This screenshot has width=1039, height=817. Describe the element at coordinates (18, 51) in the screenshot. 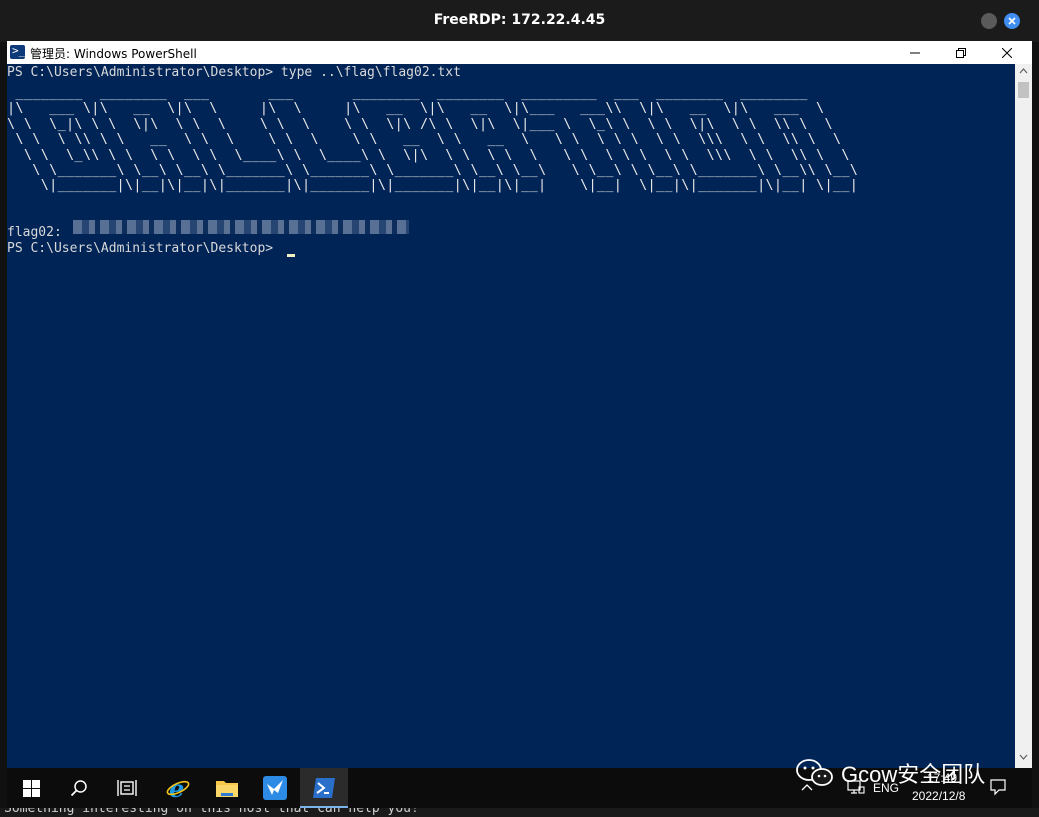

I see `powershell-icon: >_` at that location.